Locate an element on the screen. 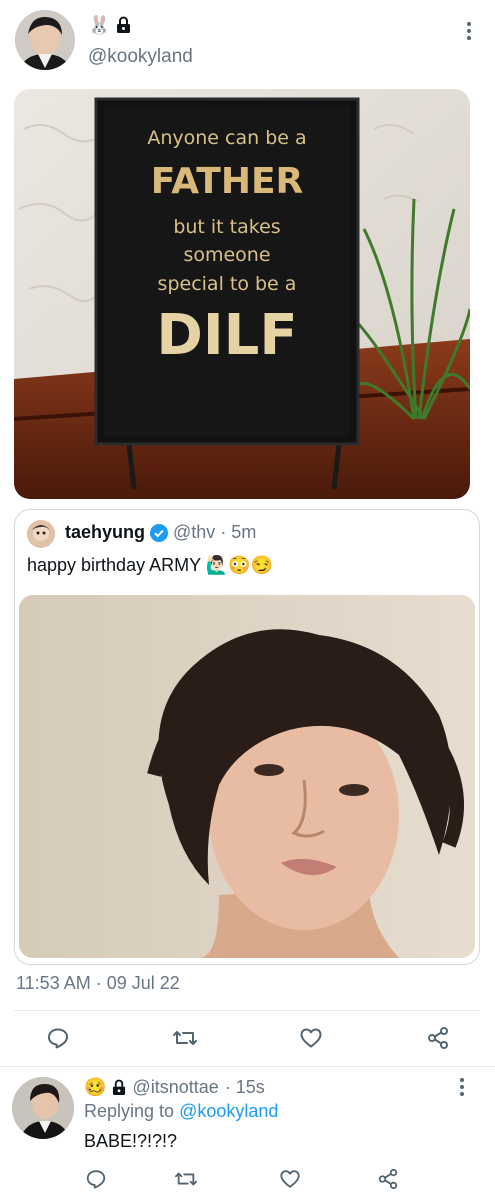 The width and height of the screenshot is (495, 1200). retweet-button is located at coordinates (185, 1038).